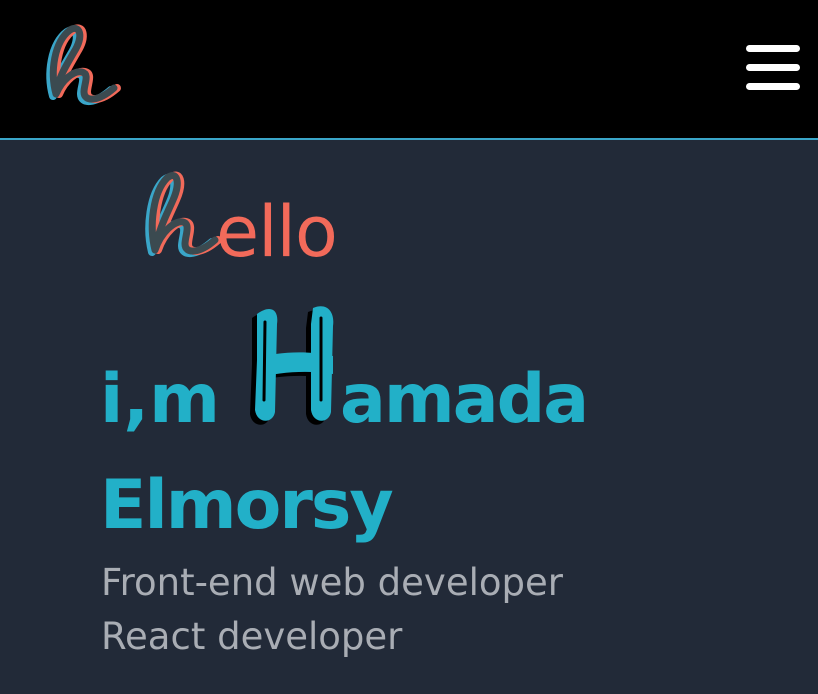 The height and width of the screenshot is (694, 818). Describe the element at coordinates (183, 214) in the screenshot. I see `h-letter-icon` at that location.